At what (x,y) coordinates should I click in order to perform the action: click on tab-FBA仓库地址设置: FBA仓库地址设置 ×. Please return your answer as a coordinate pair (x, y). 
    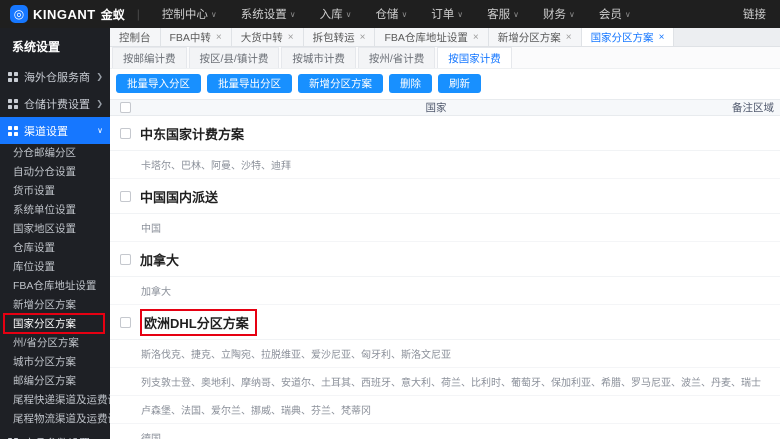
    Looking at the image, I should click on (432, 37).